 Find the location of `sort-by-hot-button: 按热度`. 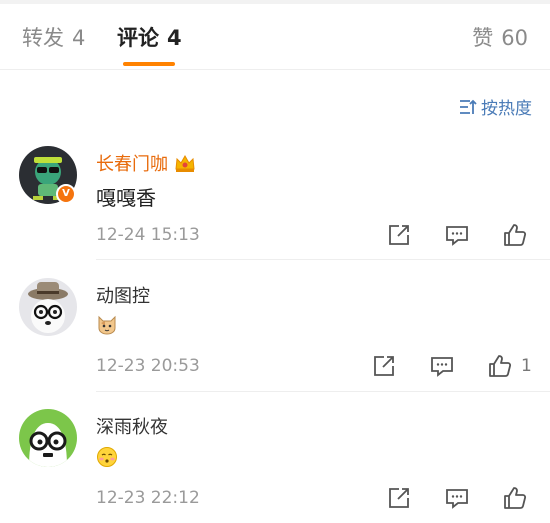

sort-by-hot-button: 按热度 is located at coordinates (495, 106).